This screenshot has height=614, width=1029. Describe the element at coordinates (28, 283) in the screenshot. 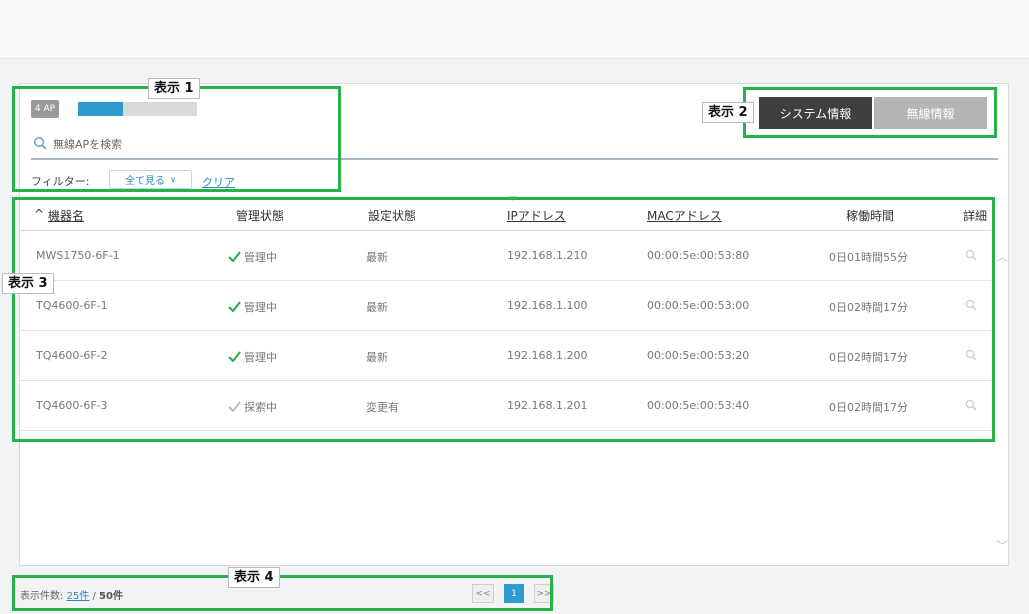

I see `annotation-label-3: 表示 3` at that location.